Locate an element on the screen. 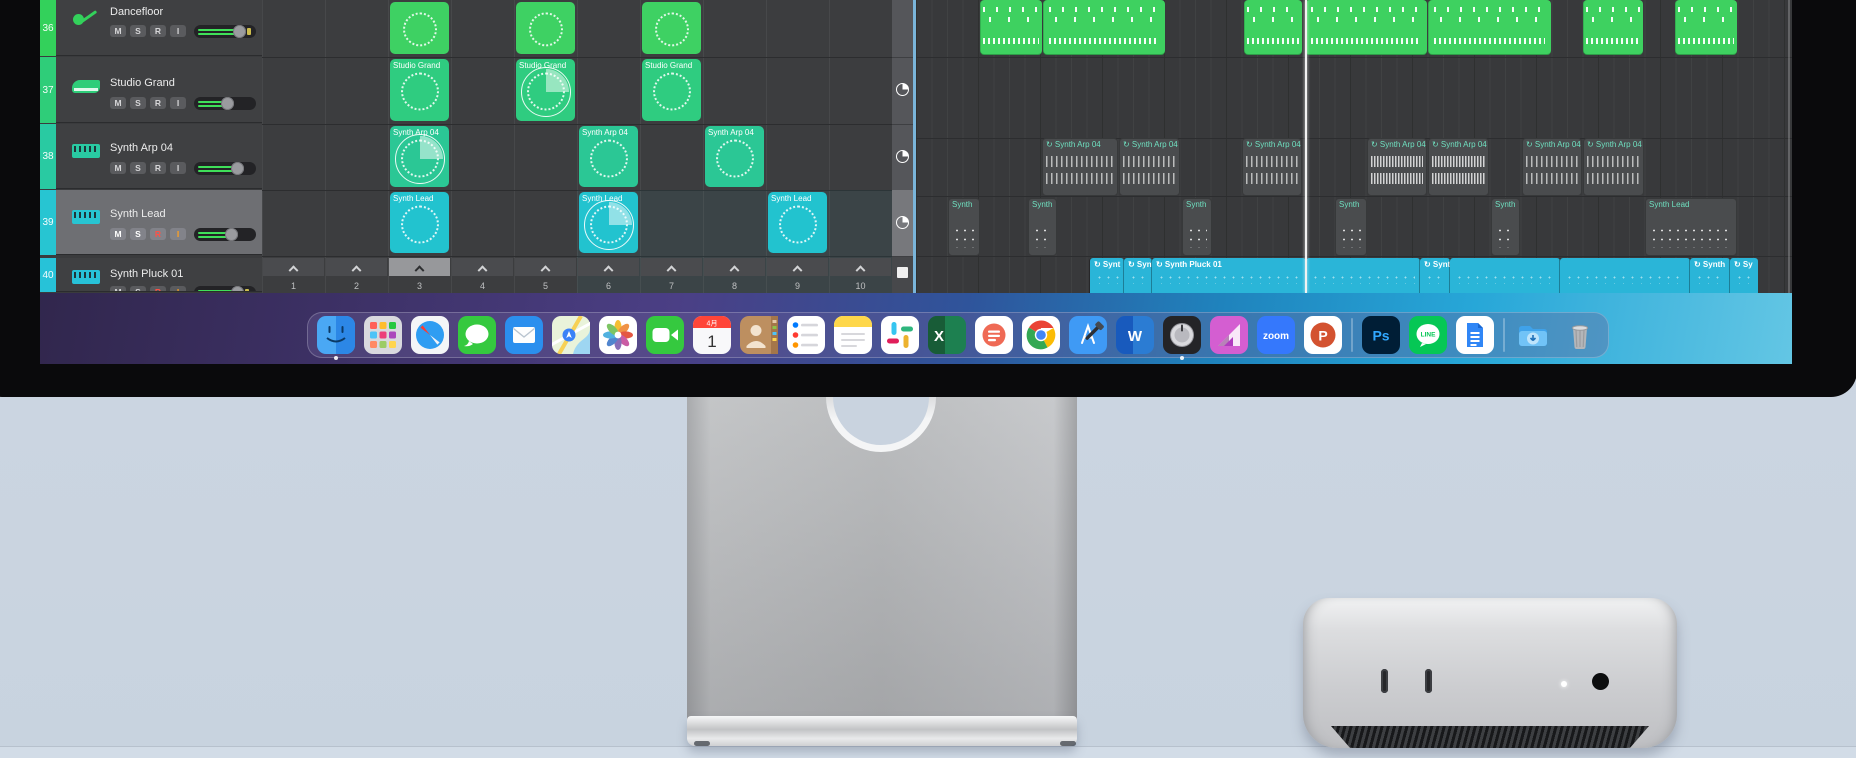 This screenshot has width=1856, height=758. dock-photoshop-icon: Ps is located at coordinates (1381, 335).